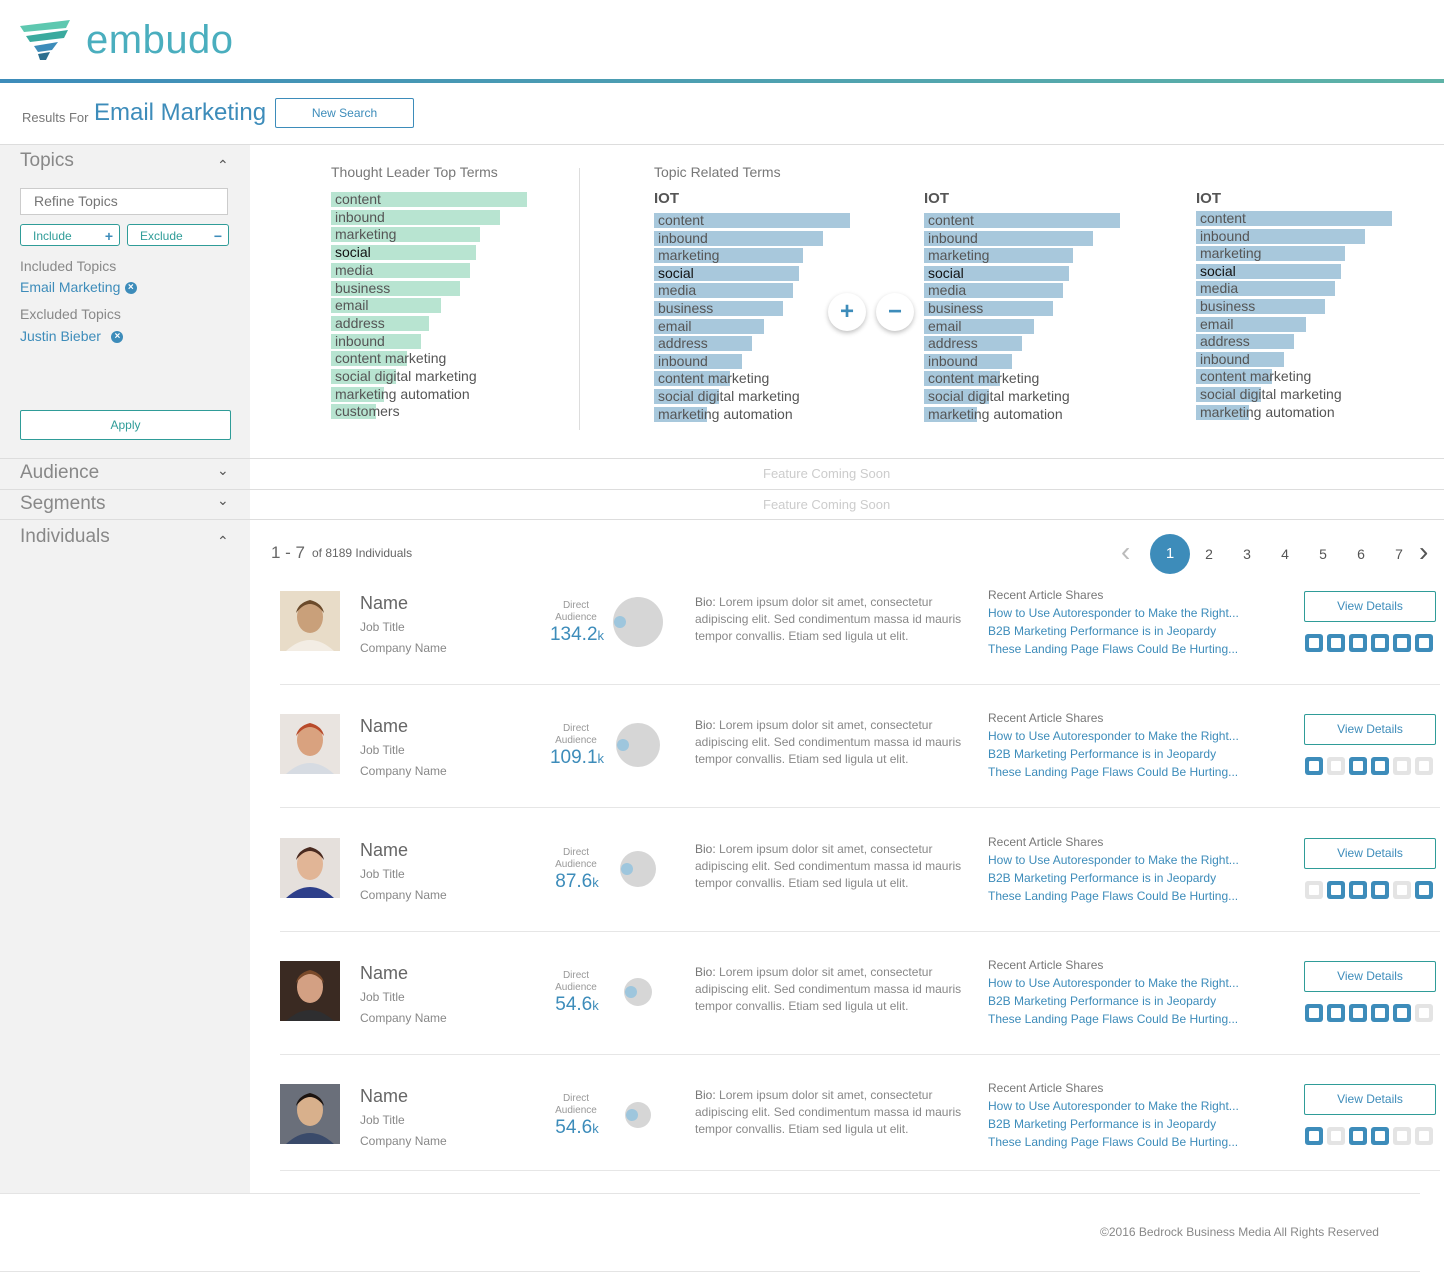 The image size is (1444, 1273). What do you see at coordinates (178, 235) in the screenshot?
I see `exclude-button: Exclude −` at bounding box center [178, 235].